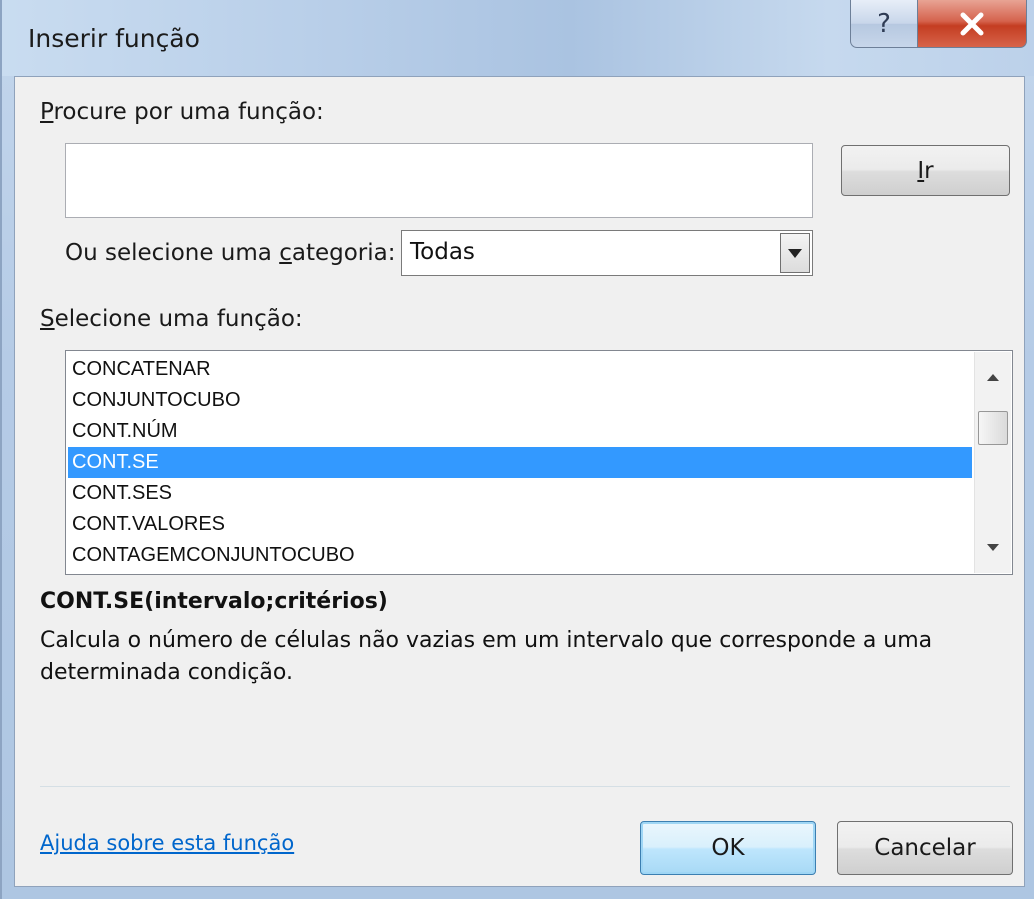  Describe the element at coordinates (178, 319) in the screenshot. I see `function-list-label-text: elecione uma função:` at that location.